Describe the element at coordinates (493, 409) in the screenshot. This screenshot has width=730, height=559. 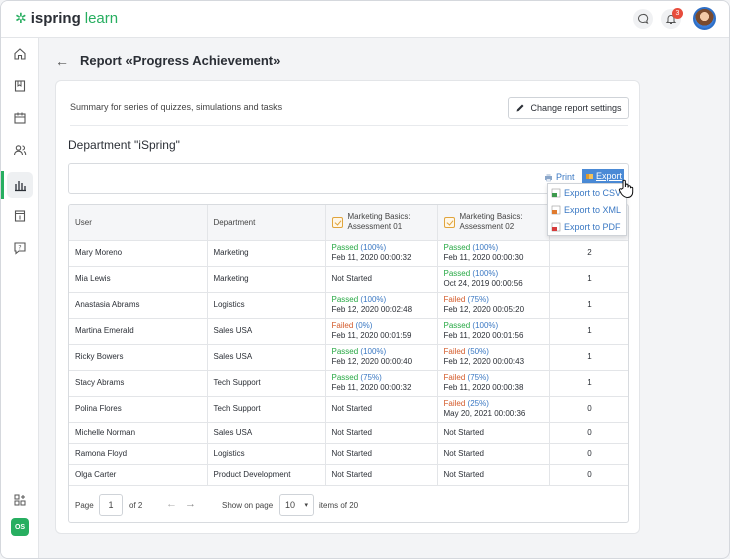
I see `cell-assessment-02: Failed (25%) May 20, 2021 00:00:36` at that location.